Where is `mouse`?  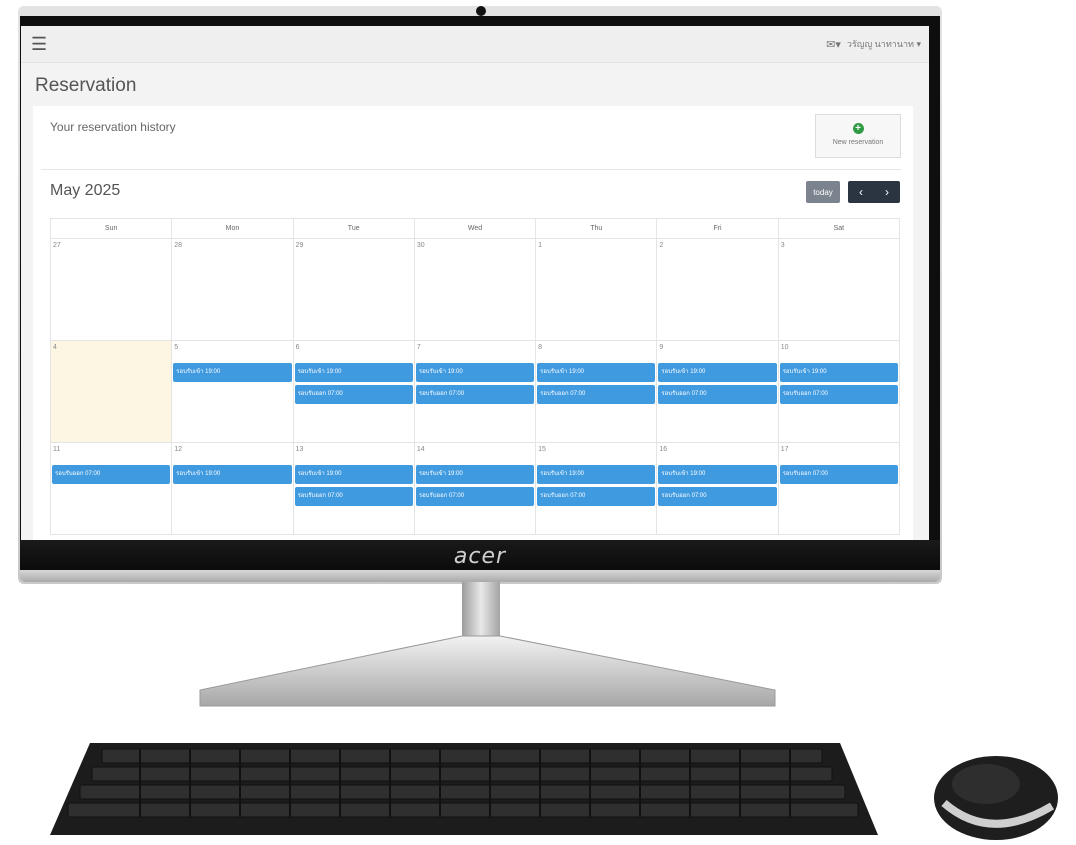
mouse is located at coordinates (996, 798).